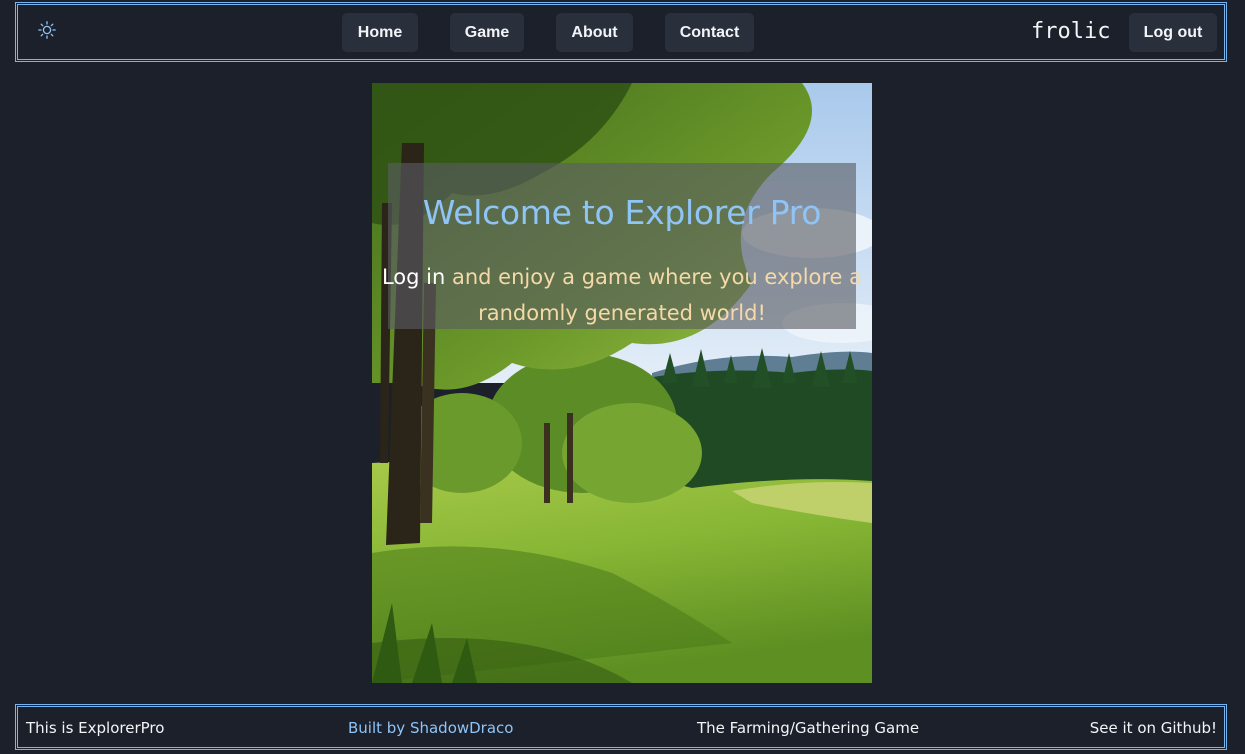 The width and height of the screenshot is (1245, 754). I want to click on top-navbar: Home Game About Contact frolic Log out, so click(621, 32).